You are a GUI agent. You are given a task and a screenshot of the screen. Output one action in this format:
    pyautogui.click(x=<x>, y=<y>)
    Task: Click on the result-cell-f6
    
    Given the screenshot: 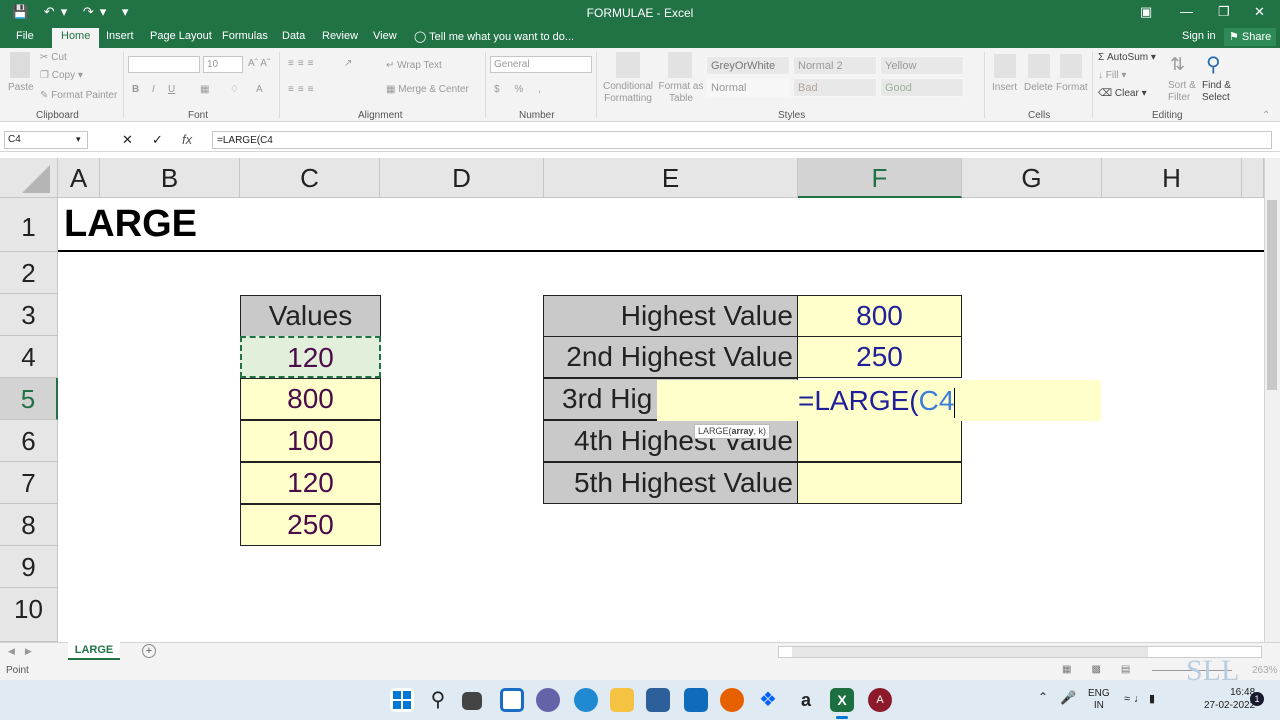 What is the action you would take?
    pyautogui.click(x=879, y=441)
    